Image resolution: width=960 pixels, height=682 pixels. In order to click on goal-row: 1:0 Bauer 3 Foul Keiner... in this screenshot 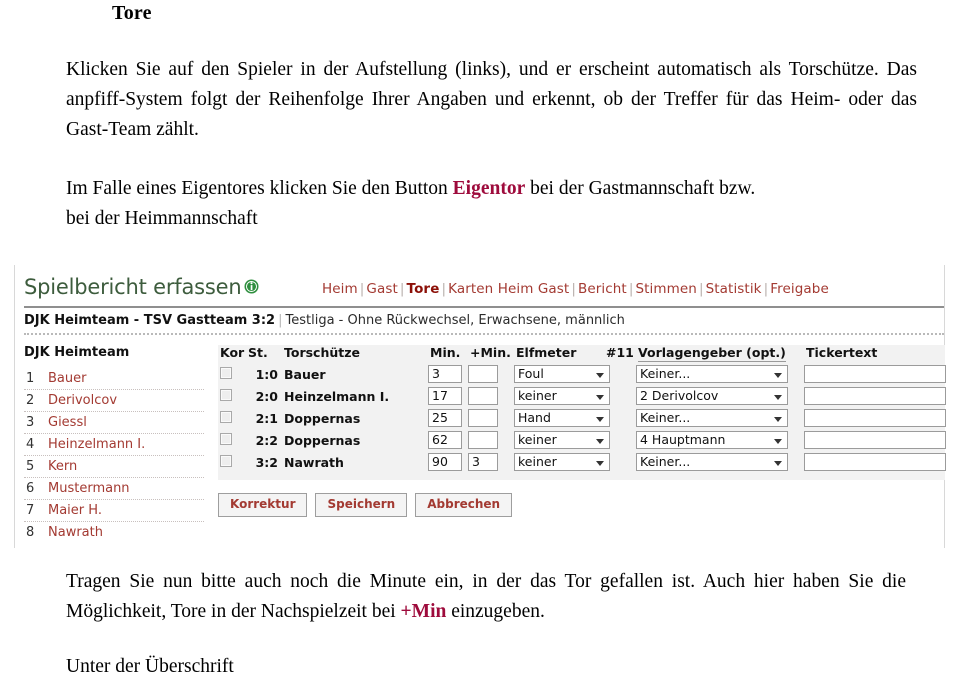, I will do `click(582, 375)`.